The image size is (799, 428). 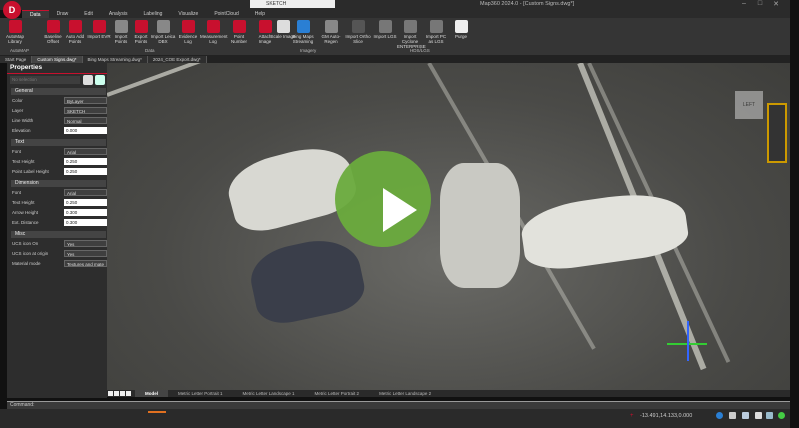 I want to click on traffic-light, so click(x=777, y=133).